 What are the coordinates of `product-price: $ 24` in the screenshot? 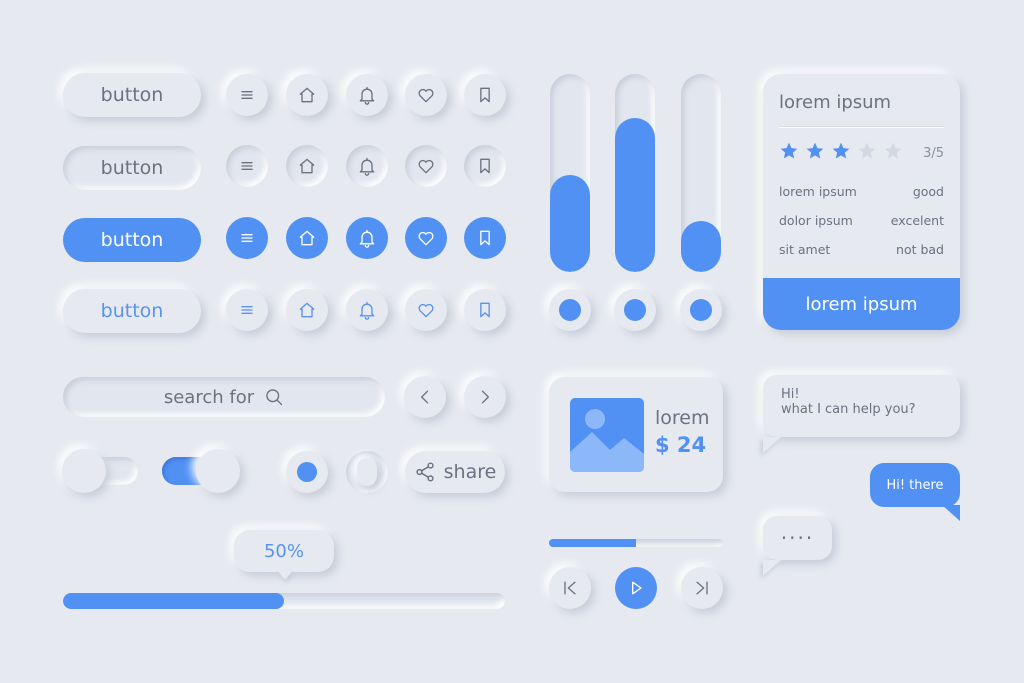 It's located at (681, 445).